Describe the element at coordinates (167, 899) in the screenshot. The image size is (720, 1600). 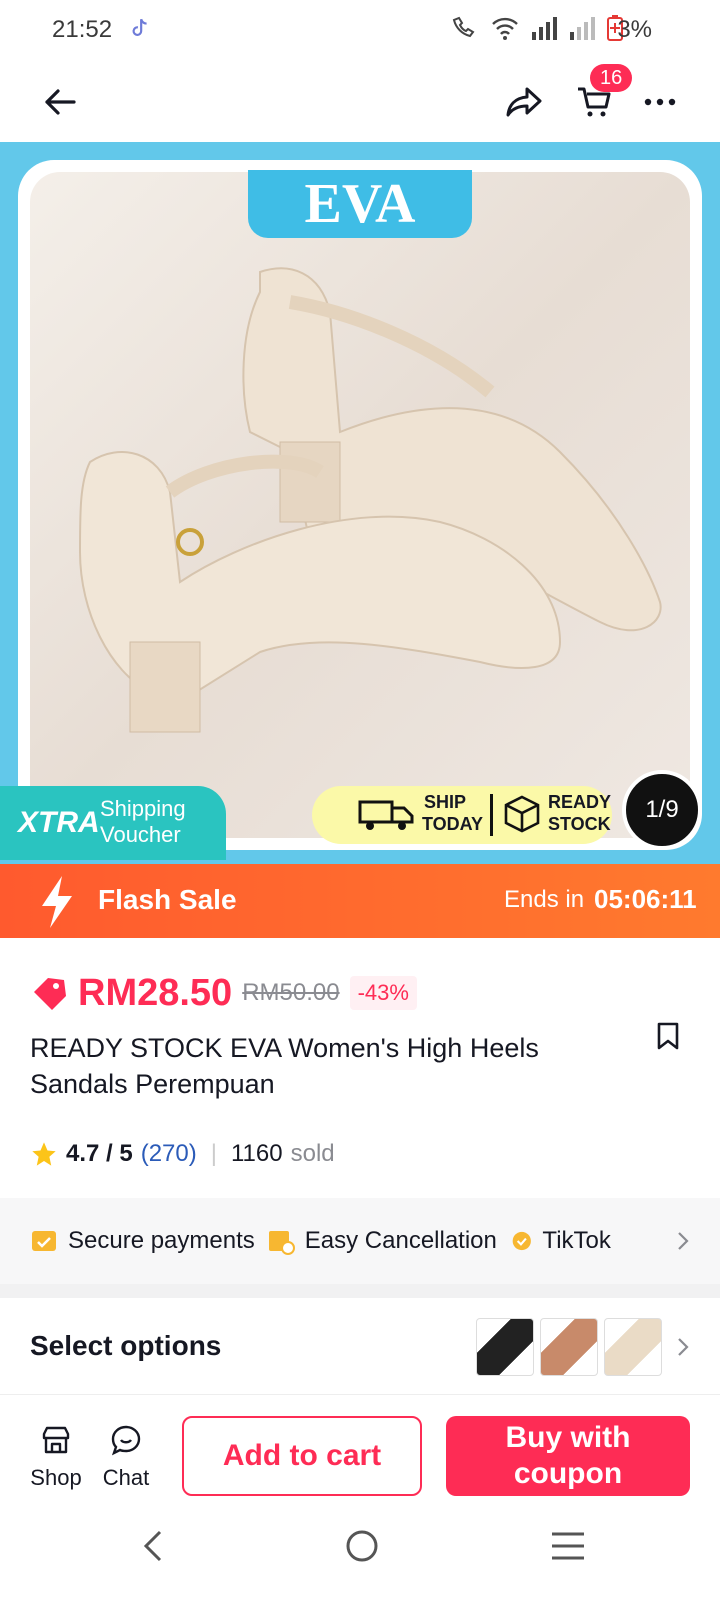
I see `flash-sale-label: Flash Sale` at that location.